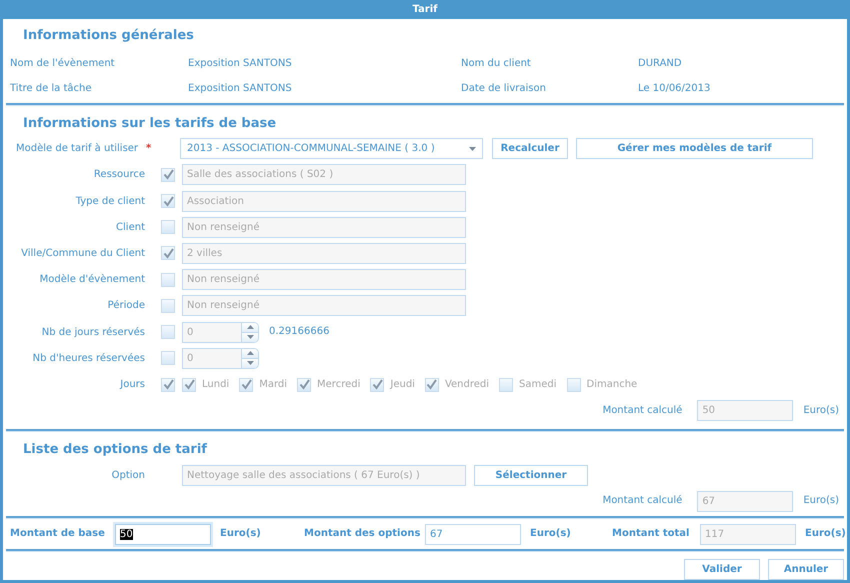 Image resolution: width=850 pixels, height=583 pixels. I want to click on button: Gérer mes modèles de tarif, so click(694, 149).